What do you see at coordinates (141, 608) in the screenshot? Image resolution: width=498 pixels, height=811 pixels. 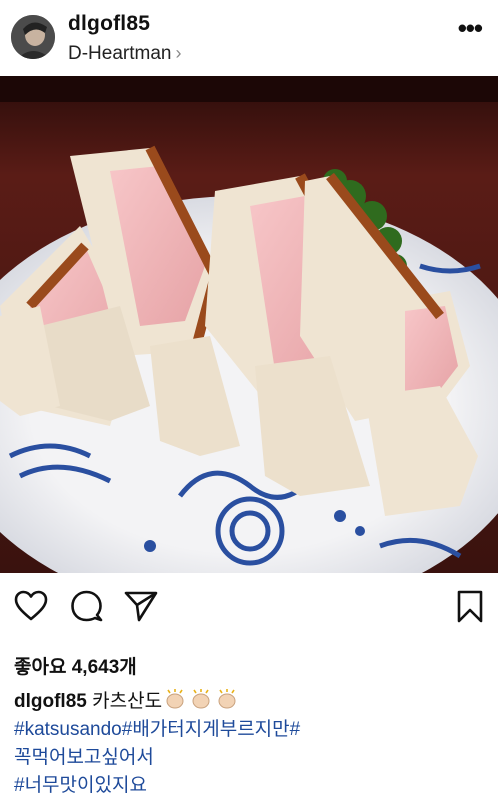 I see `send-icon` at bounding box center [141, 608].